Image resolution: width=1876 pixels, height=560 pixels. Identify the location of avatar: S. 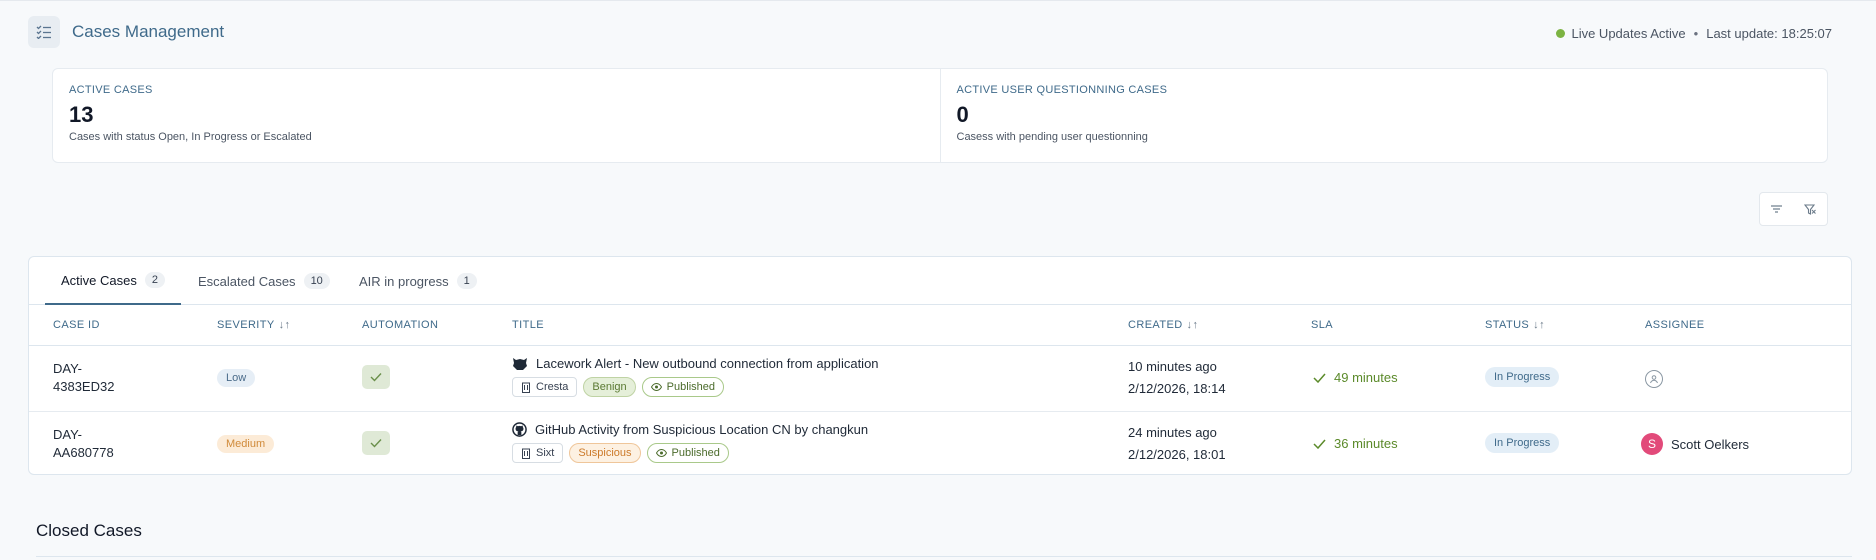
(1652, 444).